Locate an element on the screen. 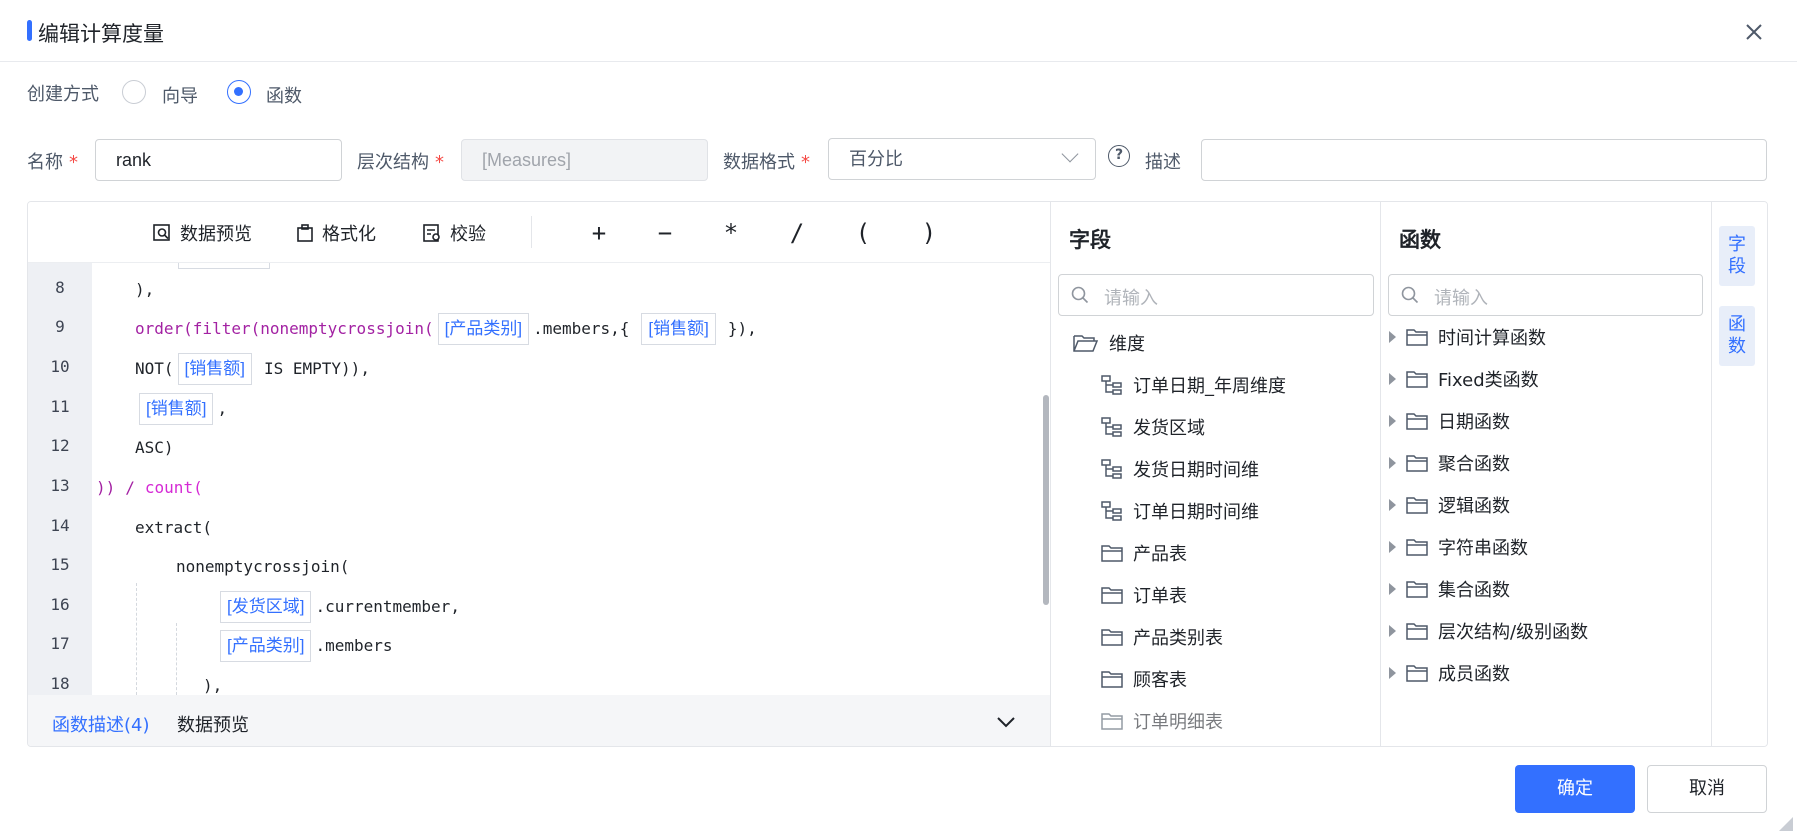 Image resolution: width=1797 pixels, height=835 pixels. code-token: count( is located at coordinates (173, 487).